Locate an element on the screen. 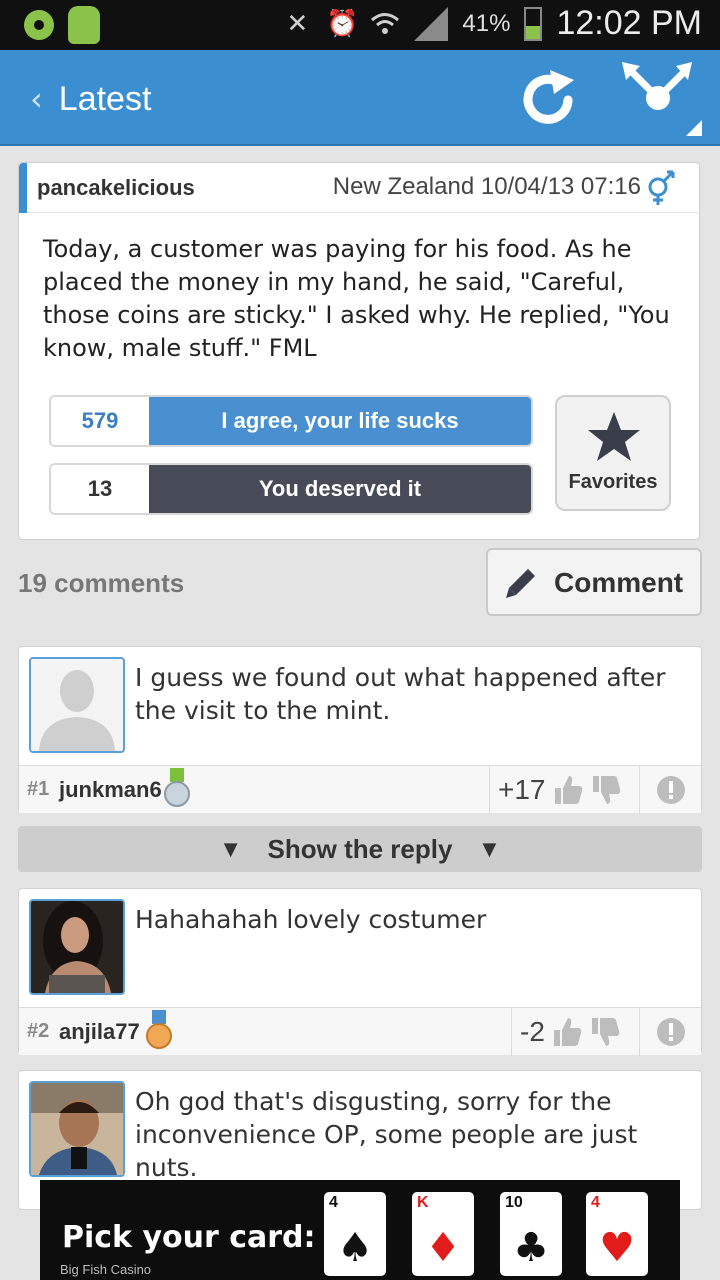 The image size is (720, 1280). favorites-button: Favorites is located at coordinates (613, 453).